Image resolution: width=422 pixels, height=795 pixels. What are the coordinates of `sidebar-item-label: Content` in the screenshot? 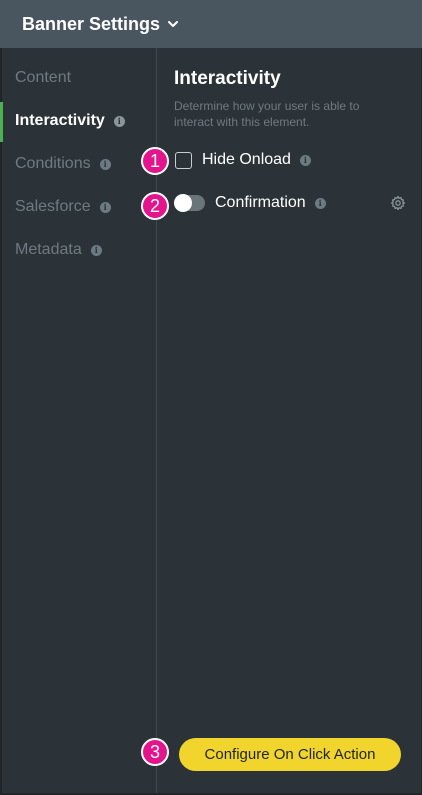 It's located at (43, 77).